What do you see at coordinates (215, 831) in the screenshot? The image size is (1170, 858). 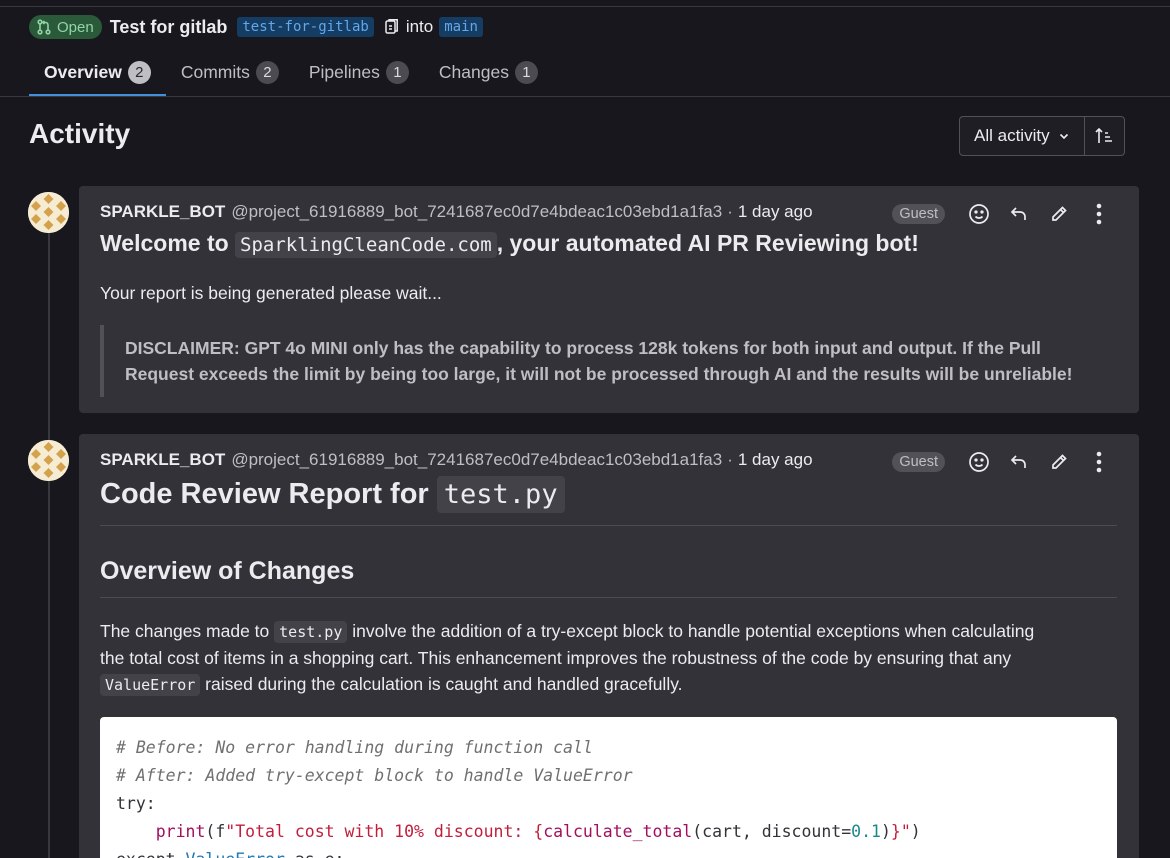 I see `code-token: (f` at bounding box center [215, 831].